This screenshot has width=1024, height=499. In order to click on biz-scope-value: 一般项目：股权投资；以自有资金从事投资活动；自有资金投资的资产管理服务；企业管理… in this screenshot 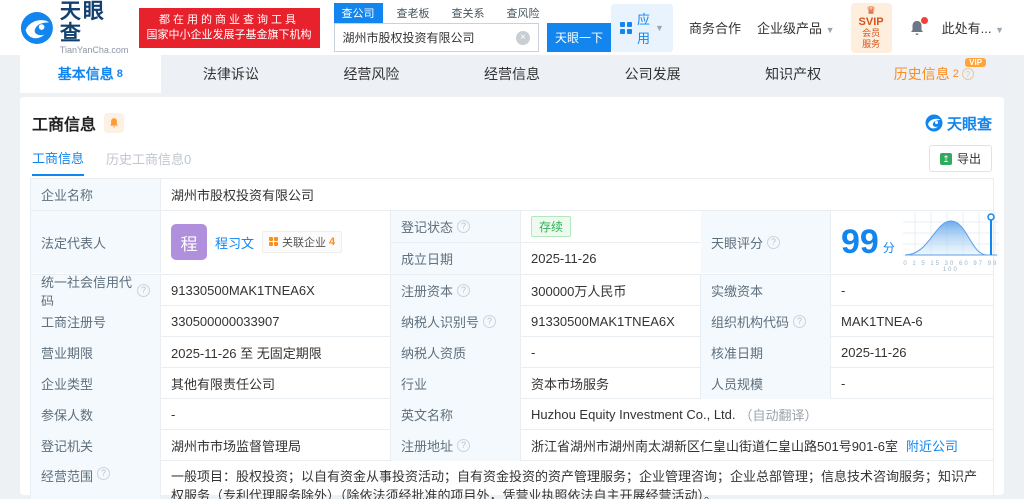, I will do `click(574, 484)`.